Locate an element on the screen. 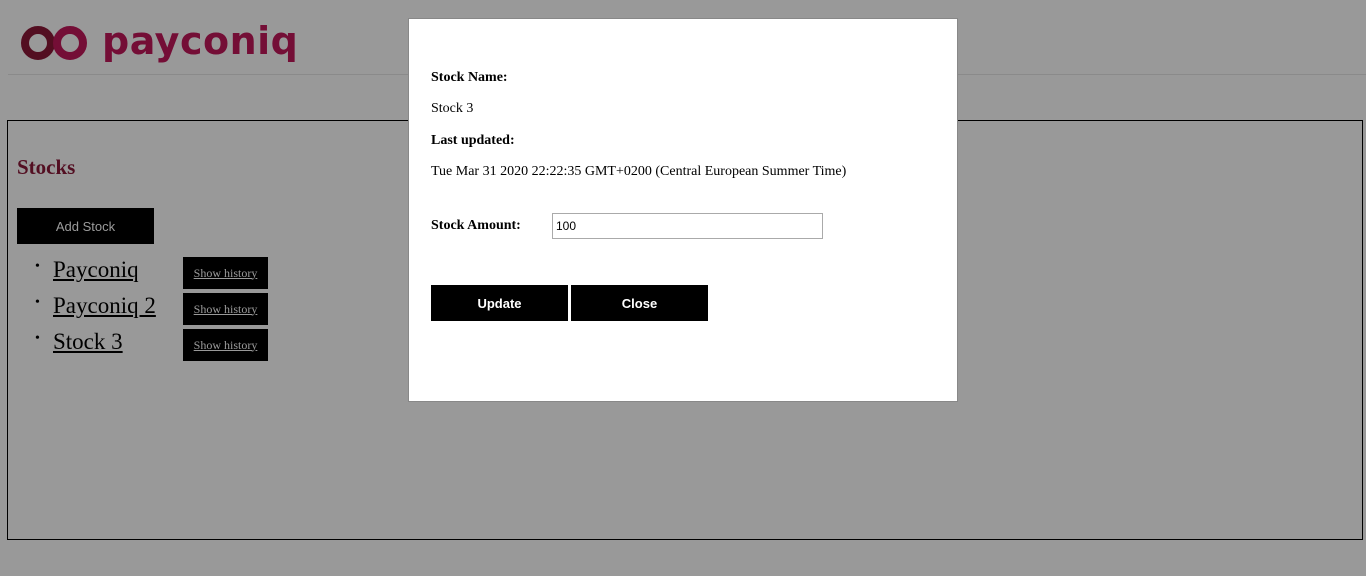 Image resolution: width=1366 pixels, height=576 pixels. stock-name-value: Stock 3 is located at coordinates (452, 108).